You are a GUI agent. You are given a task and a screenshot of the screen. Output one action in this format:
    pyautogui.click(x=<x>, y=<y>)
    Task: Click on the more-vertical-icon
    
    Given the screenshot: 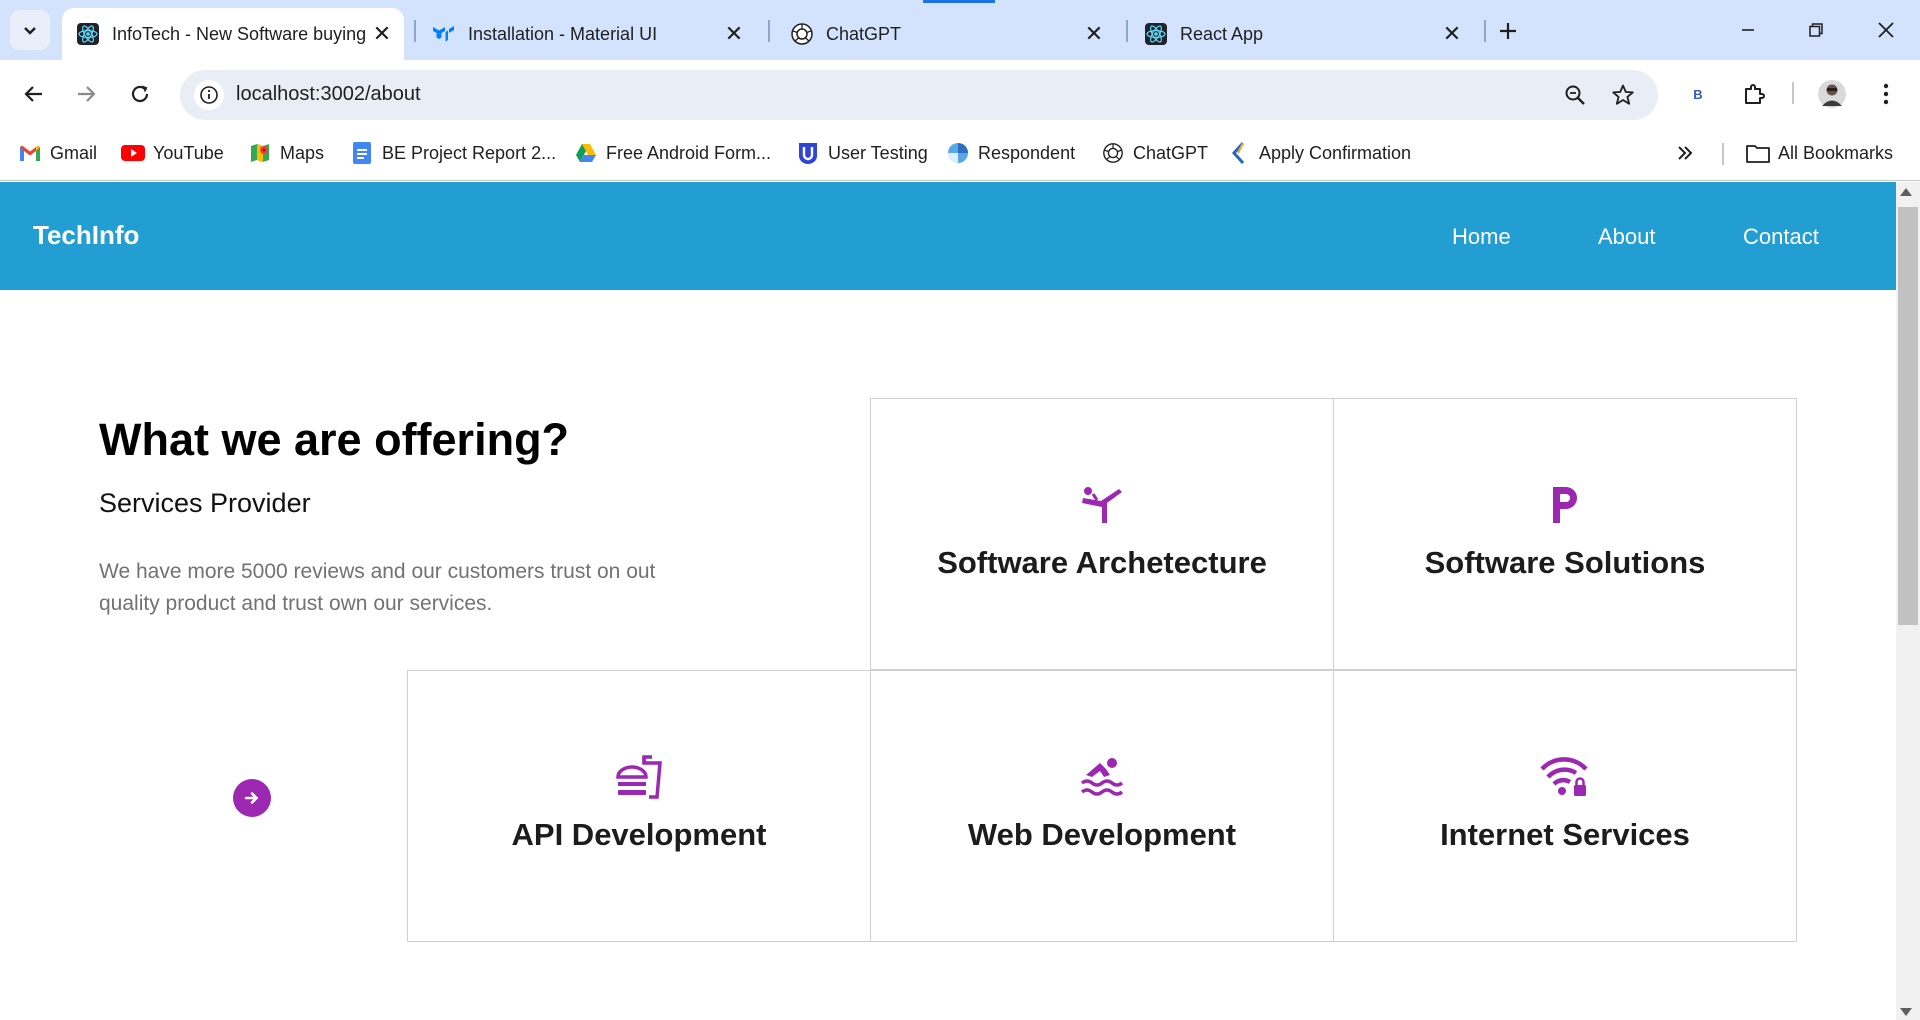 What is the action you would take?
    pyautogui.click(x=1886, y=94)
    